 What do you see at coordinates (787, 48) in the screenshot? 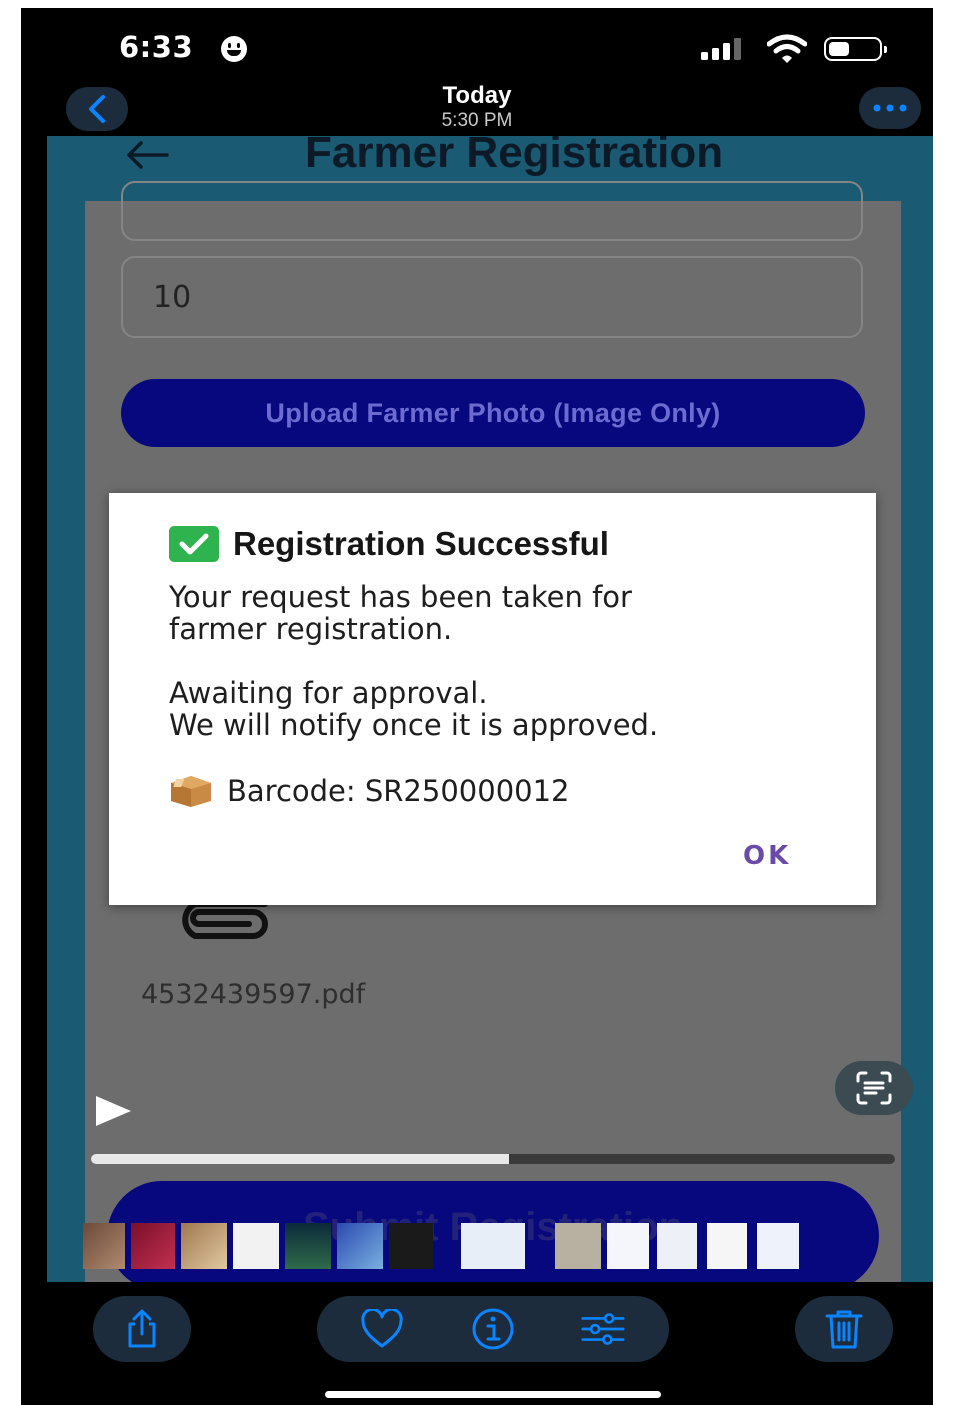
I see `wifi-icon` at bounding box center [787, 48].